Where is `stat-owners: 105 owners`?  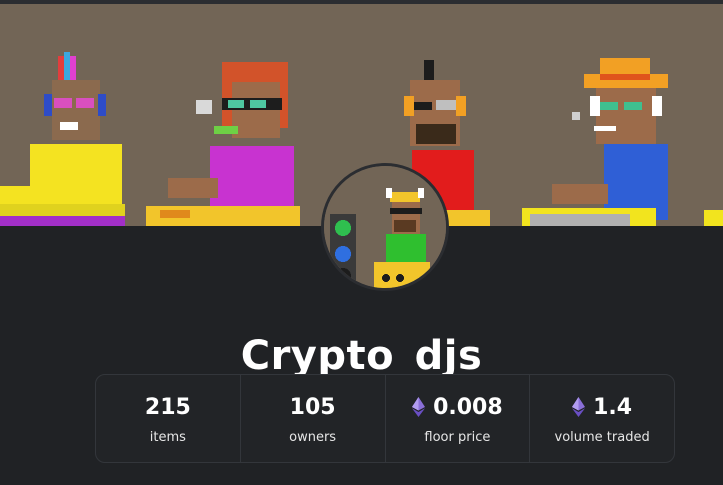 stat-owners: 105 owners is located at coordinates (313, 418).